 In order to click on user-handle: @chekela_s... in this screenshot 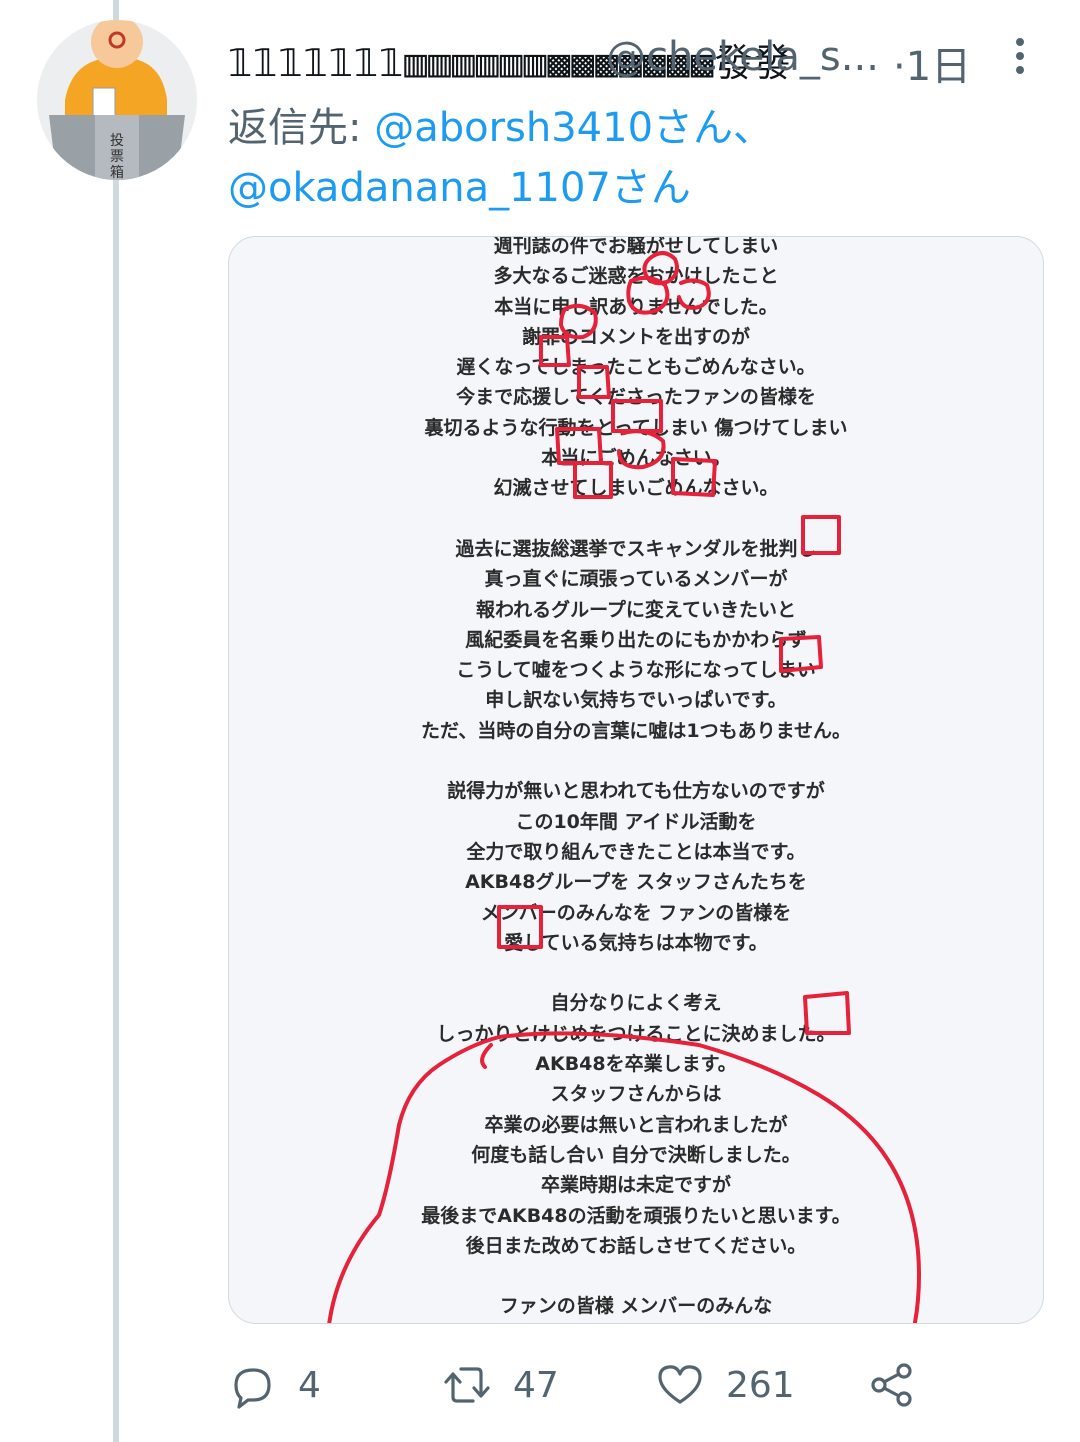, I will do `click(742, 57)`.